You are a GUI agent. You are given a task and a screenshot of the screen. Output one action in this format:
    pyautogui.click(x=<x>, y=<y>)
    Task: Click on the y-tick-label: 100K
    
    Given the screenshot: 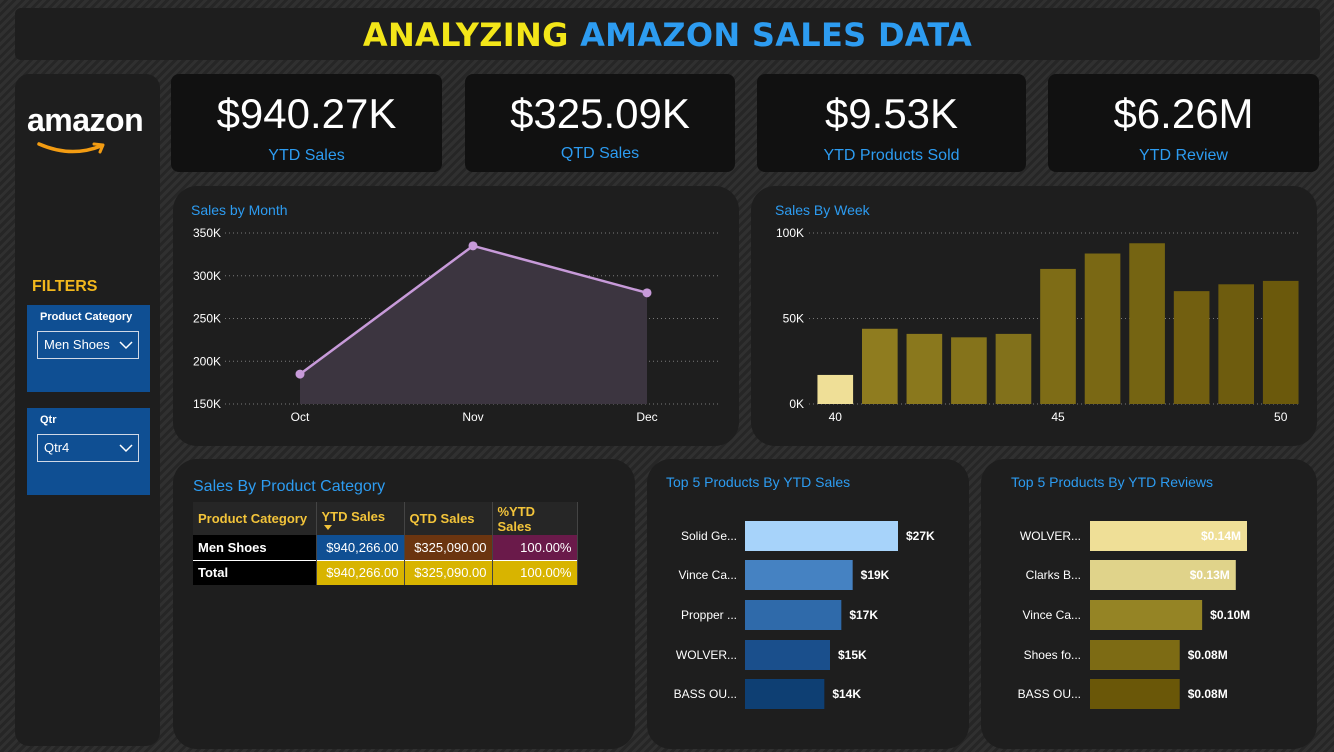 What is the action you would take?
    pyautogui.click(x=790, y=233)
    